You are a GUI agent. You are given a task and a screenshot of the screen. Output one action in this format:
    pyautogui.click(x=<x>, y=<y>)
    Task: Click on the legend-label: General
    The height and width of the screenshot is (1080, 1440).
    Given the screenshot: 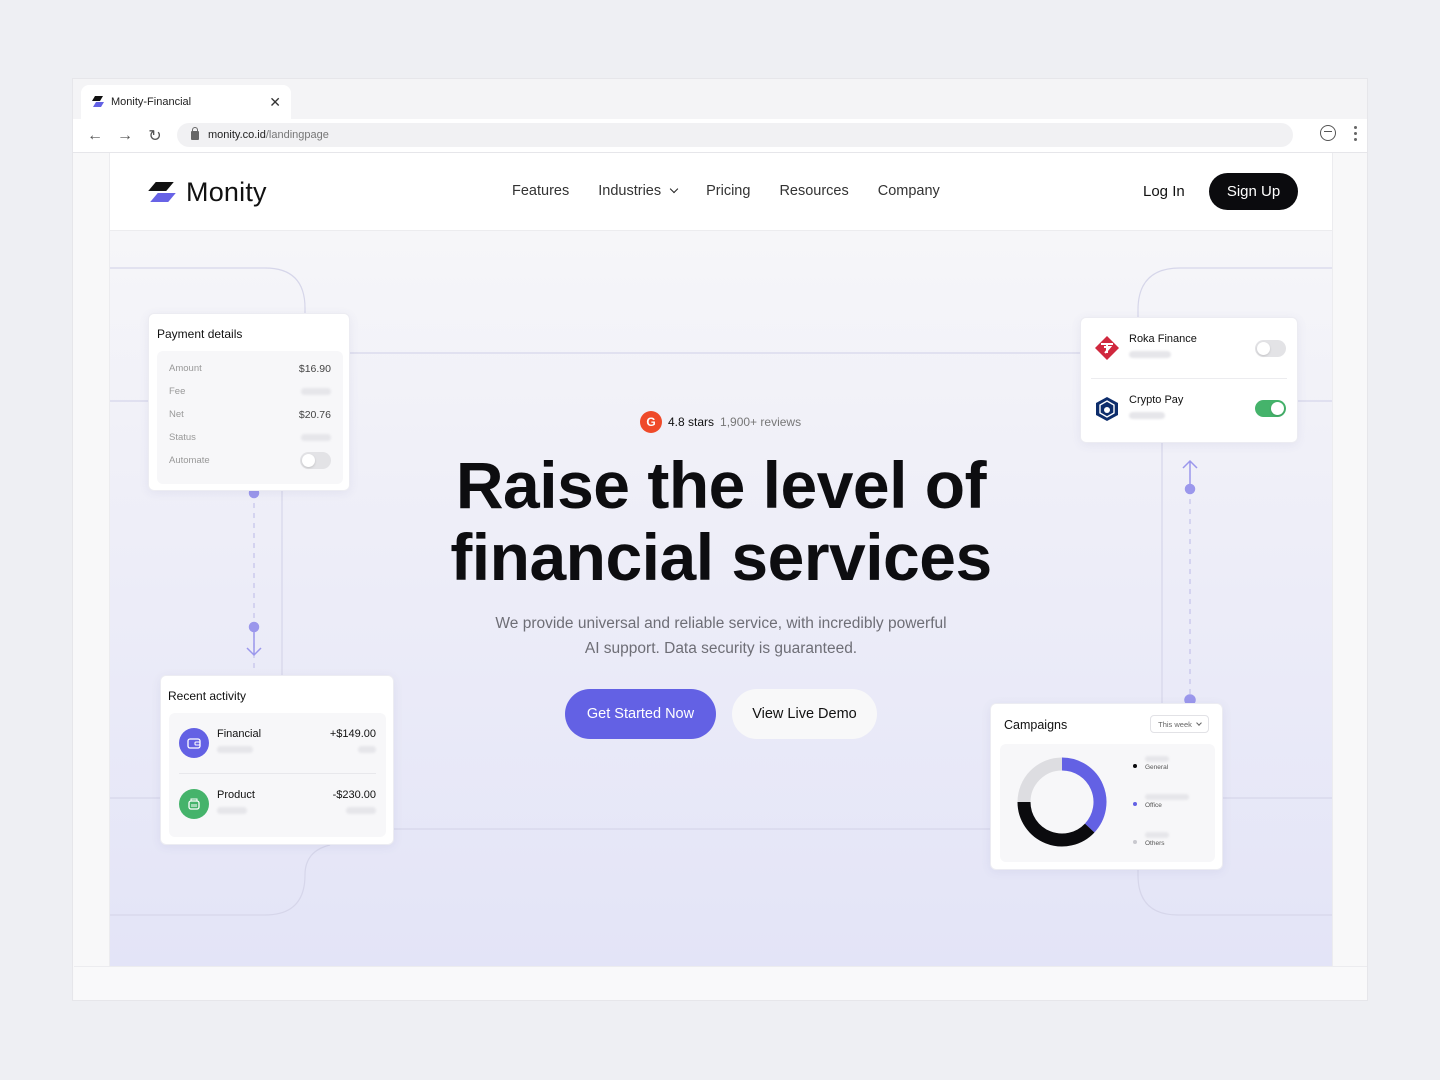 What is the action you would take?
    pyautogui.click(x=1157, y=767)
    